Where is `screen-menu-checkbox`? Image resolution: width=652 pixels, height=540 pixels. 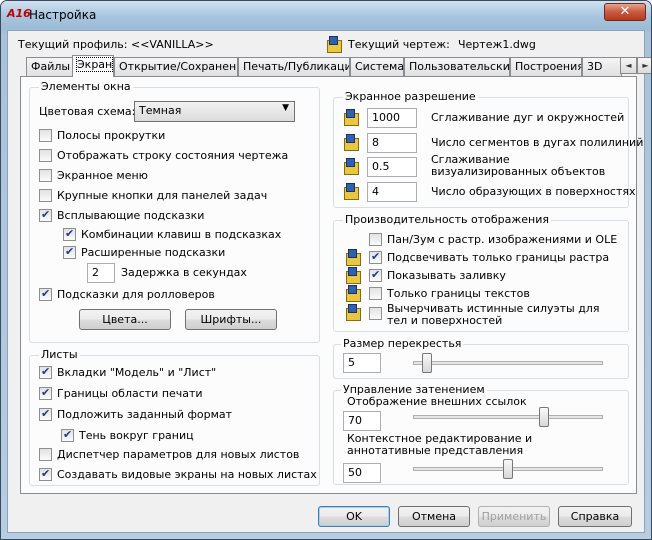
screen-menu-checkbox is located at coordinates (45, 175).